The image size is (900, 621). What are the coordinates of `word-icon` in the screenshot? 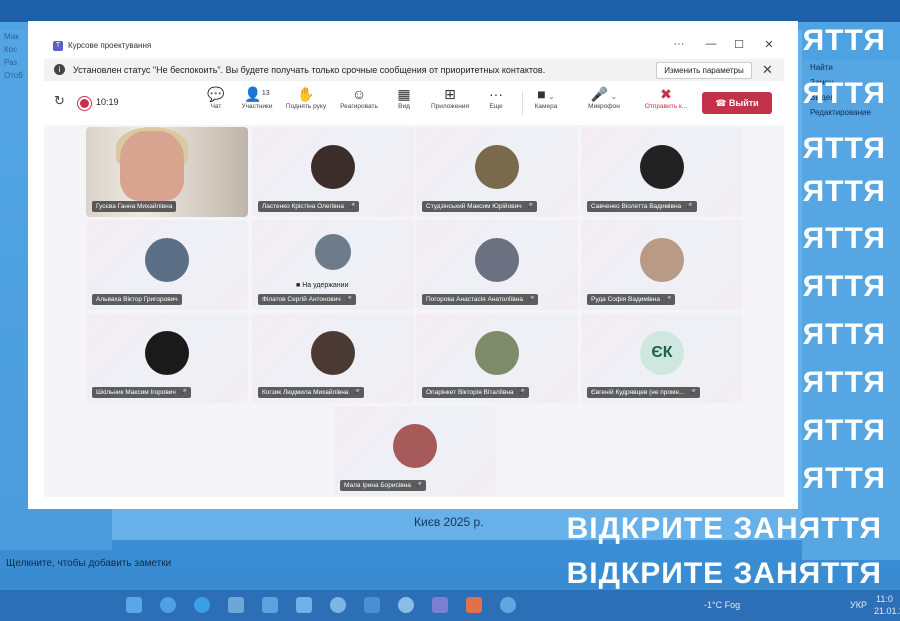 It's located at (372, 605).